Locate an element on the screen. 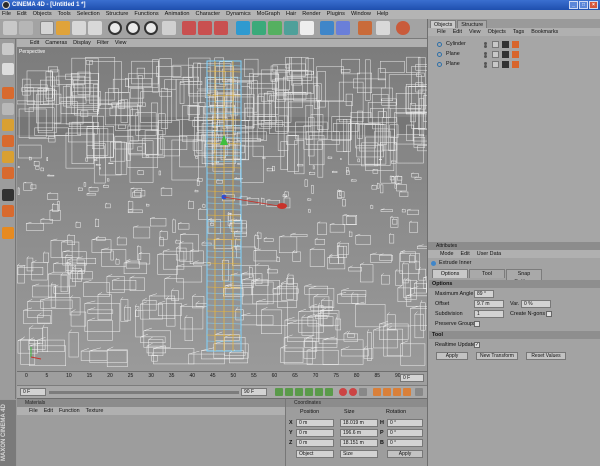 The height and width of the screenshot is (466, 600). menu-tools: Tools is located at coordinates (64, 14).